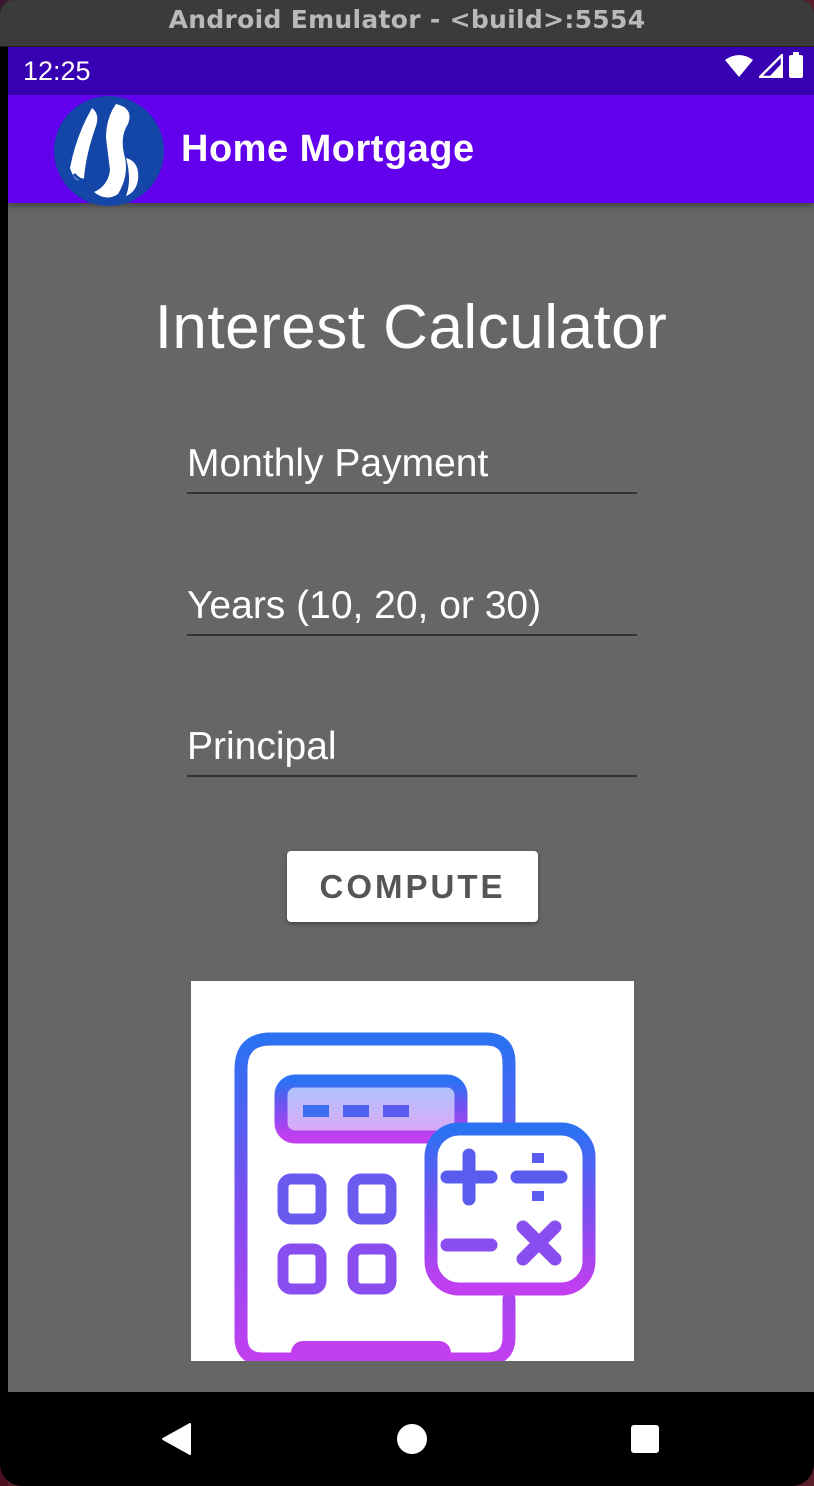  I want to click on years-input, so click(407, 606).